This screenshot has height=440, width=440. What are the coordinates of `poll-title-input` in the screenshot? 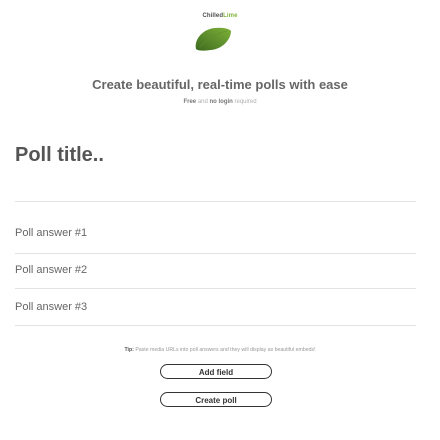 It's located at (217, 155).